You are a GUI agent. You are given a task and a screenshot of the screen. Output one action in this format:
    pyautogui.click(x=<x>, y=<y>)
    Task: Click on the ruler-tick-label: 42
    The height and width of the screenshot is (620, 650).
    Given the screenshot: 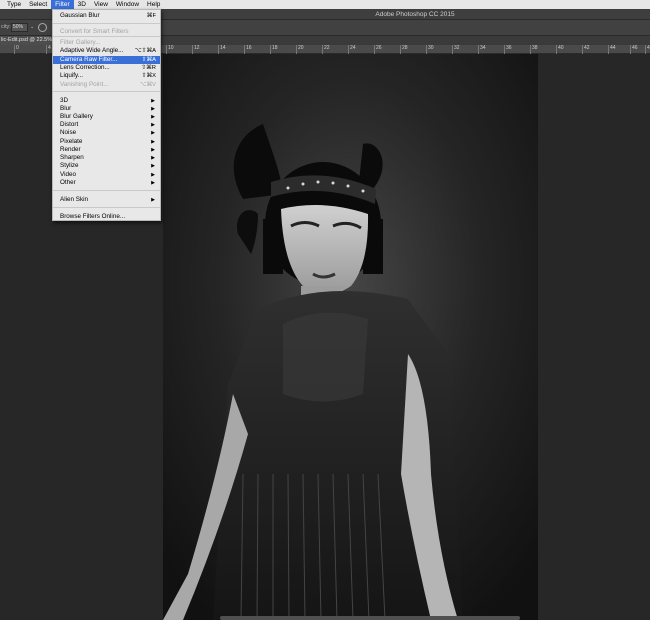 What is the action you would take?
    pyautogui.click(x=587, y=48)
    